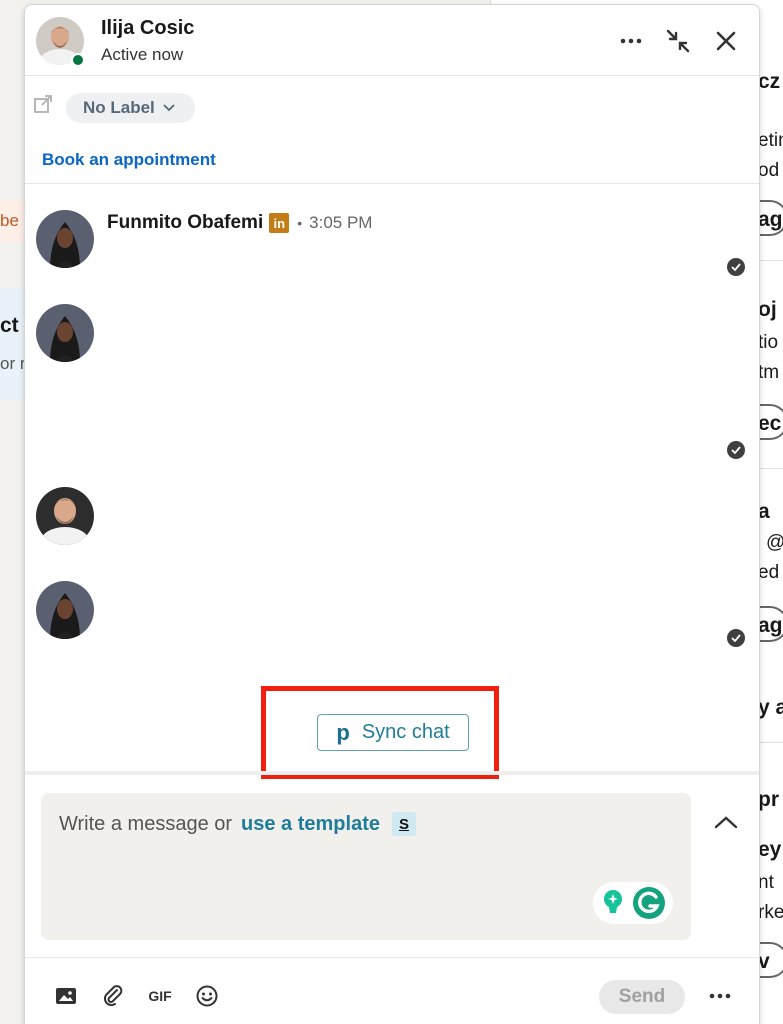 This screenshot has height=1024, width=783. What do you see at coordinates (341, 222) in the screenshot?
I see `message-time: 3:05 PM` at bounding box center [341, 222].